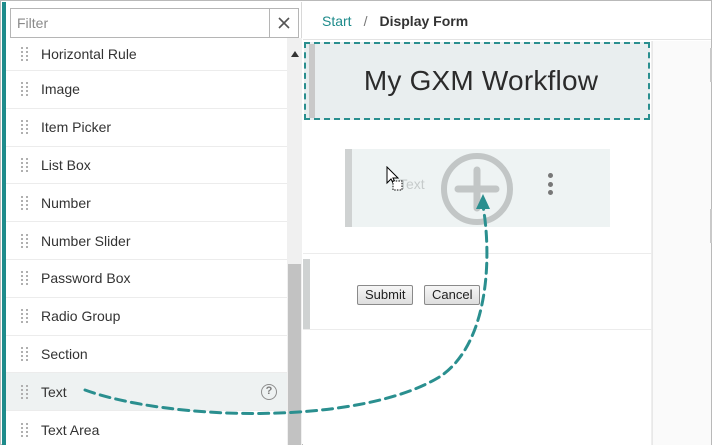 The image size is (712, 445). I want to click on help-icon: ?, so click(269, 392).